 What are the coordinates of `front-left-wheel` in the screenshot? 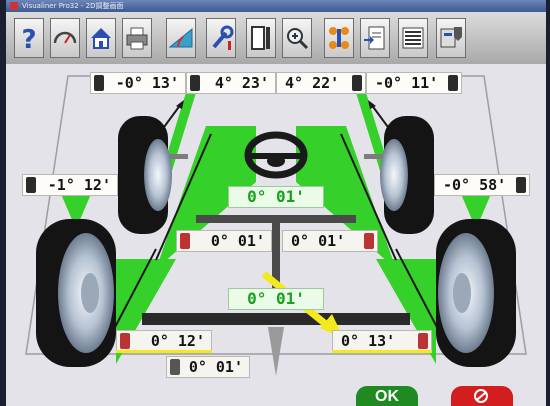 It's located at (145, 175).